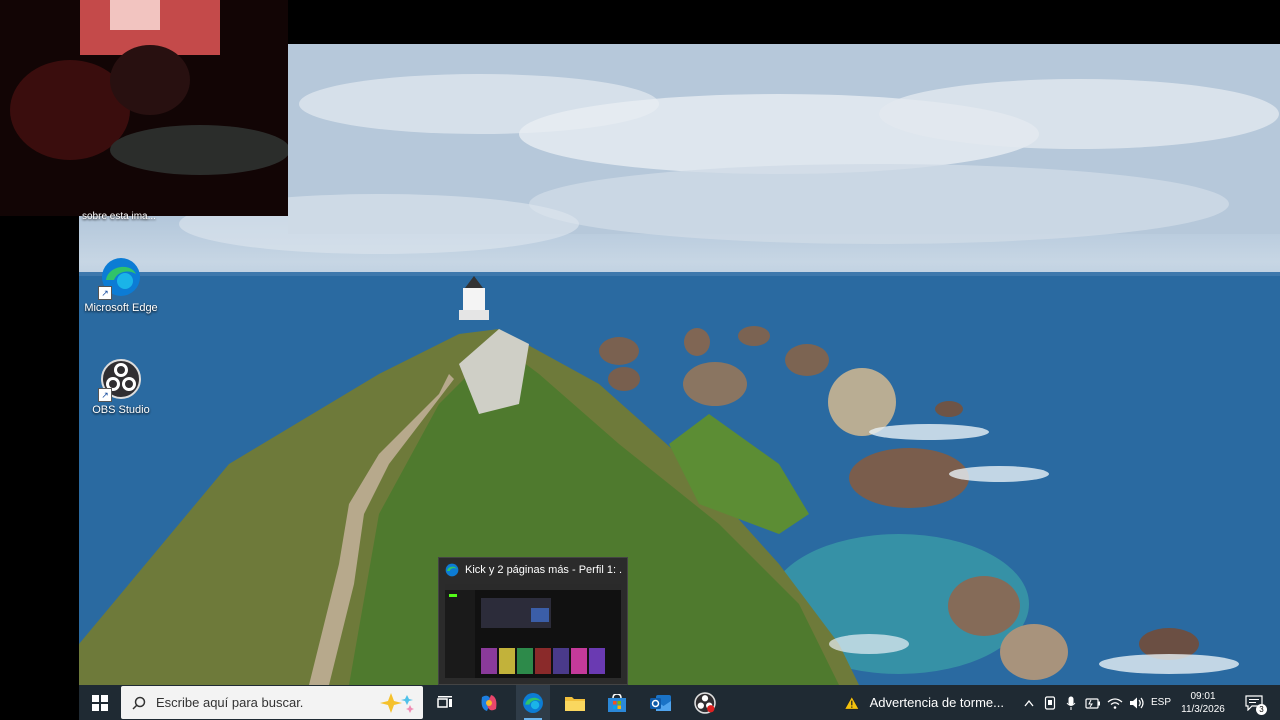 The image size is (1280, 720). I want to click on outlook-button, so click(661, 702).